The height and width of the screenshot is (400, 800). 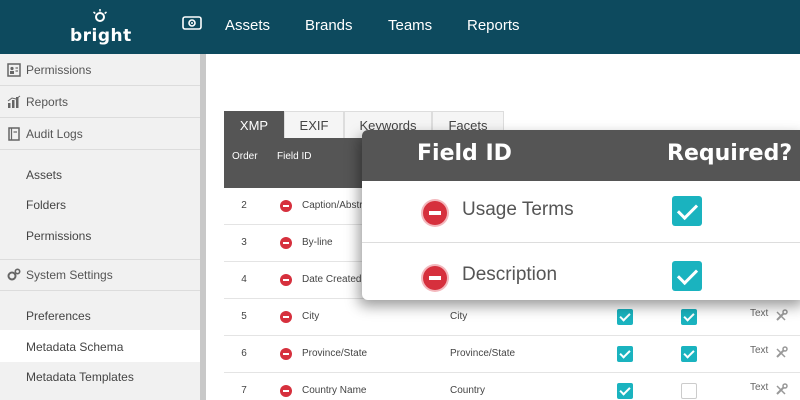 I want to click on bright-logo: bright, so click(x=101, y=28).